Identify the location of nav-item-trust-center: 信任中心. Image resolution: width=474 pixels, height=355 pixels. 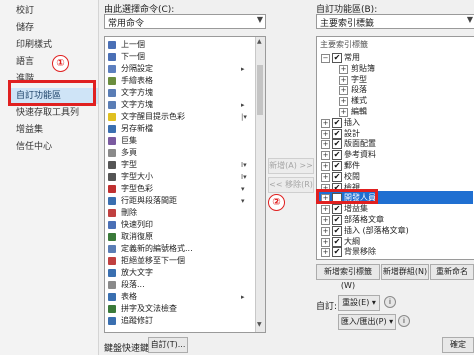
(34, 147).